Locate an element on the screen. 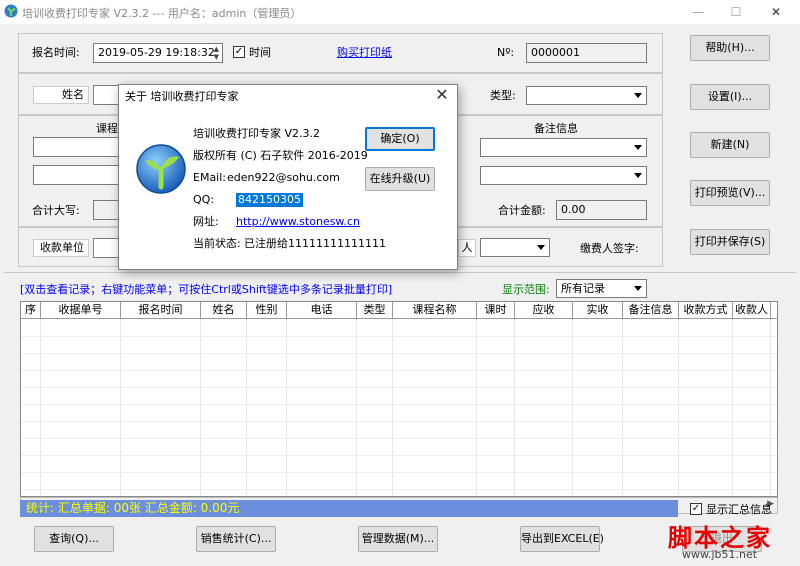  new-button: 新建(N) is located at coordinates (730, 145).